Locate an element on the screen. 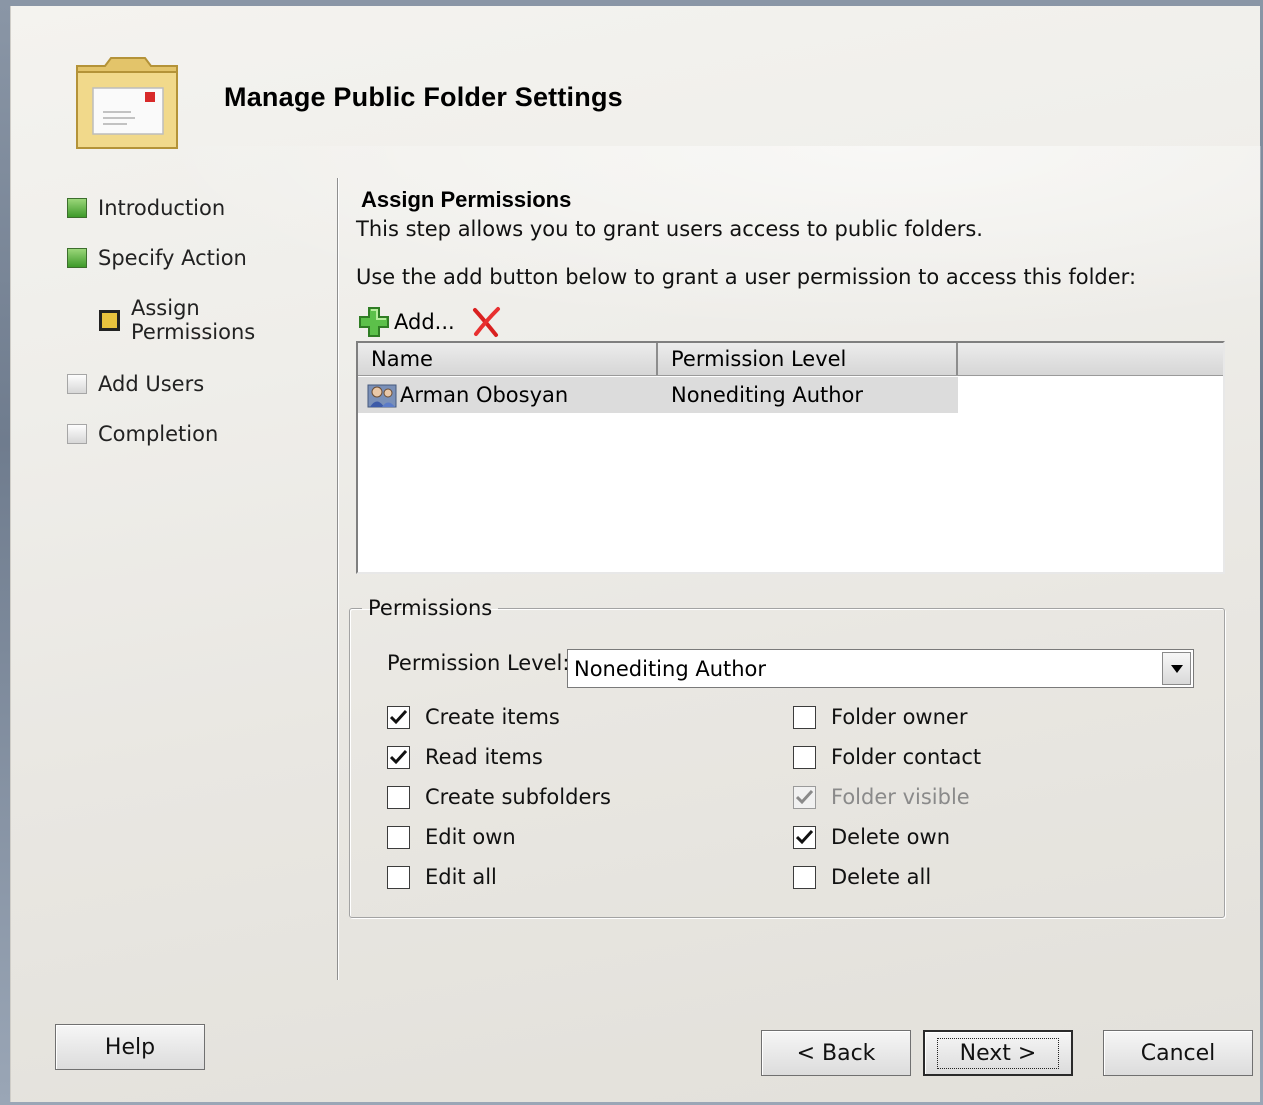 The width and height of the screenshot is (1263, 1105). green-plus-icon is located at coordinates (374, 322).